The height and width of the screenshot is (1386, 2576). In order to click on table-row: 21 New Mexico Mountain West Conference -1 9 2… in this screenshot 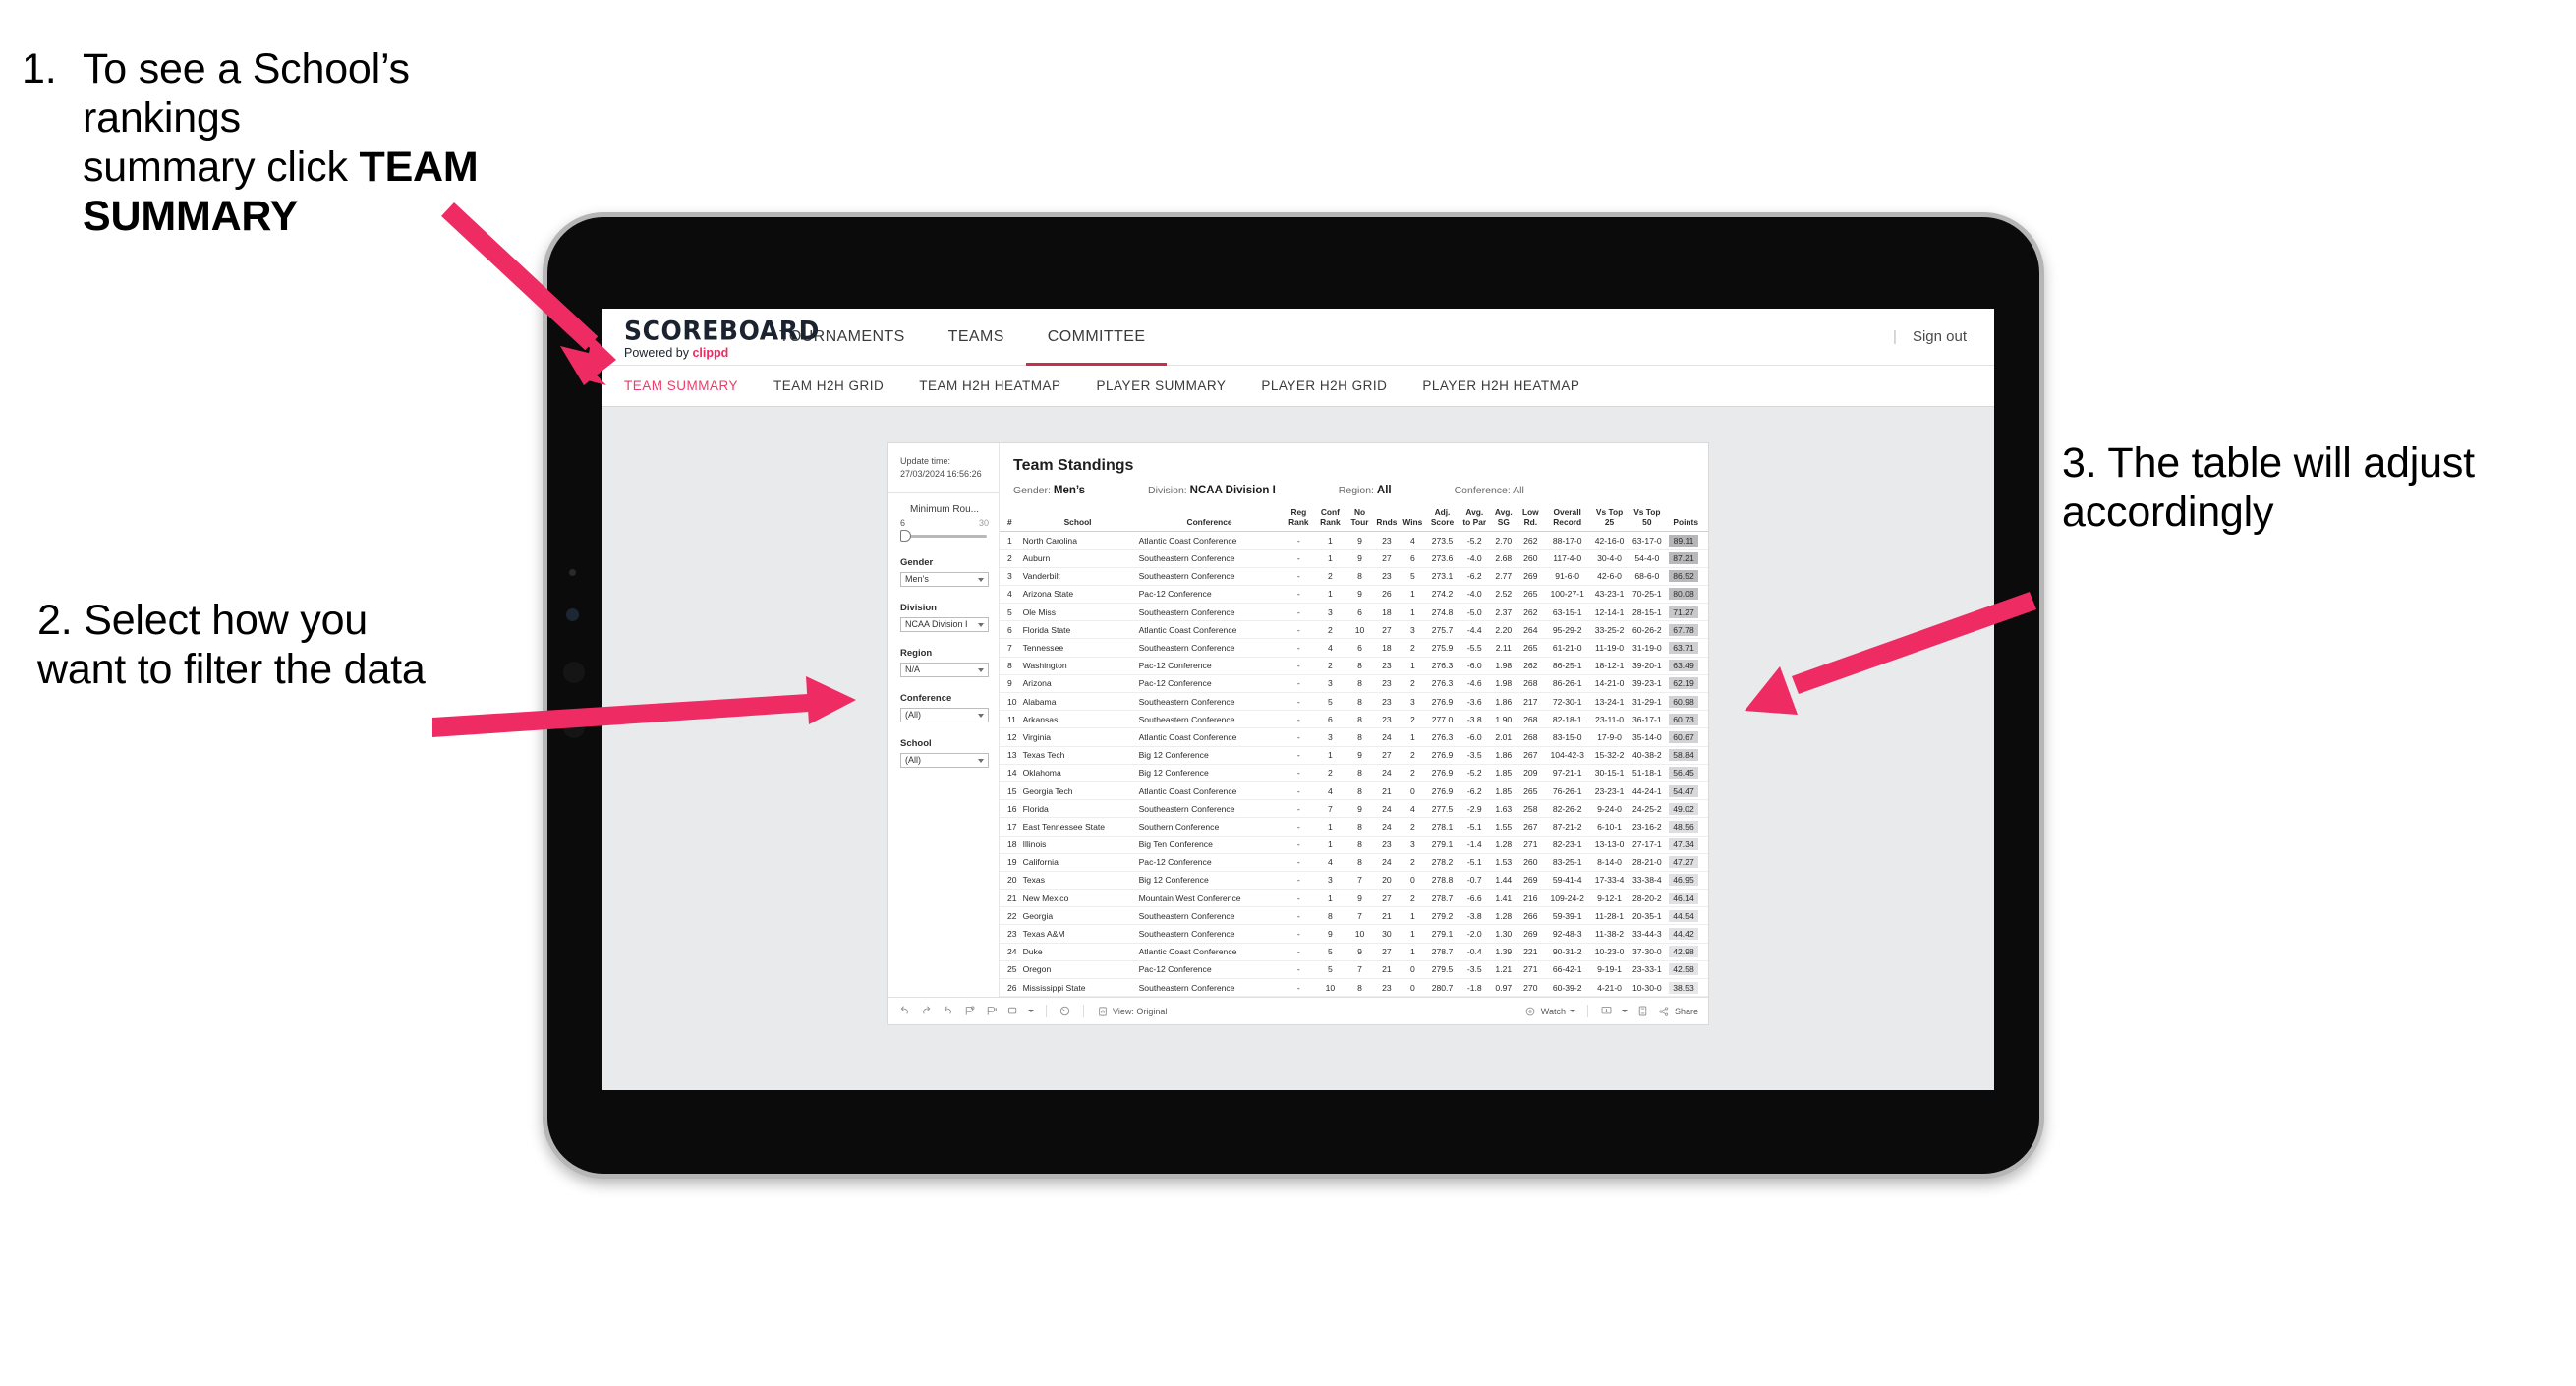, I will do `click(1354, 898)`.